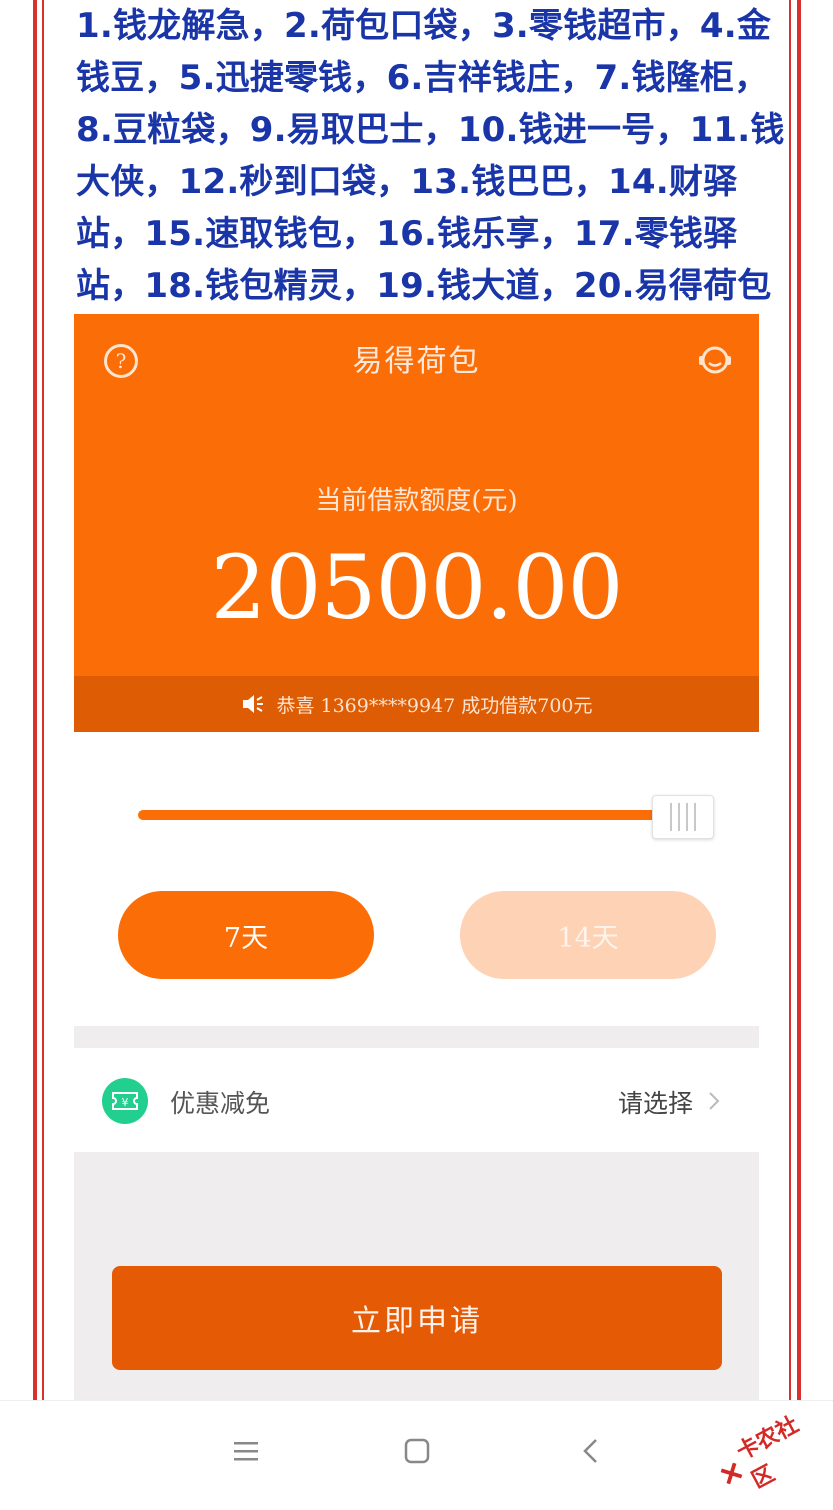  What do you see at coordinates (416, 501) in the screenshot?
I see `quota-label: 当前借款额度(元)` at bounding box center [416, 501].